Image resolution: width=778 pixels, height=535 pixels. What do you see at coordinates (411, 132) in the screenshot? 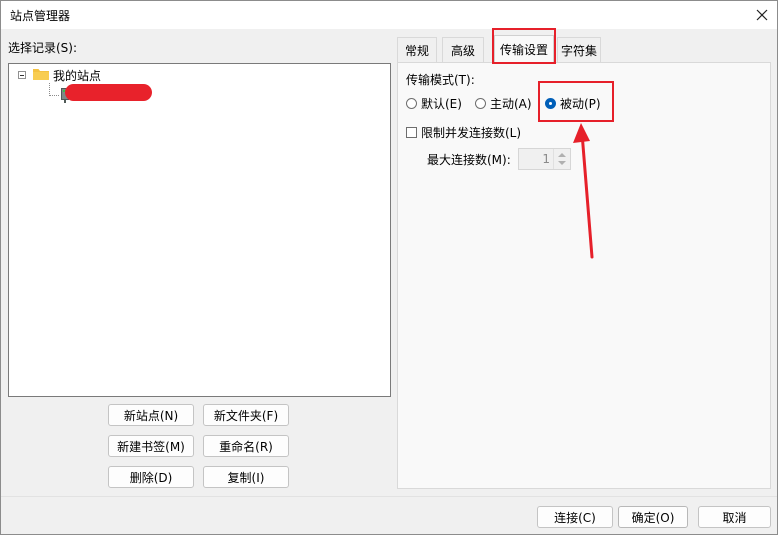
I see `limit-connections-box` at bounding box center [411, 132].